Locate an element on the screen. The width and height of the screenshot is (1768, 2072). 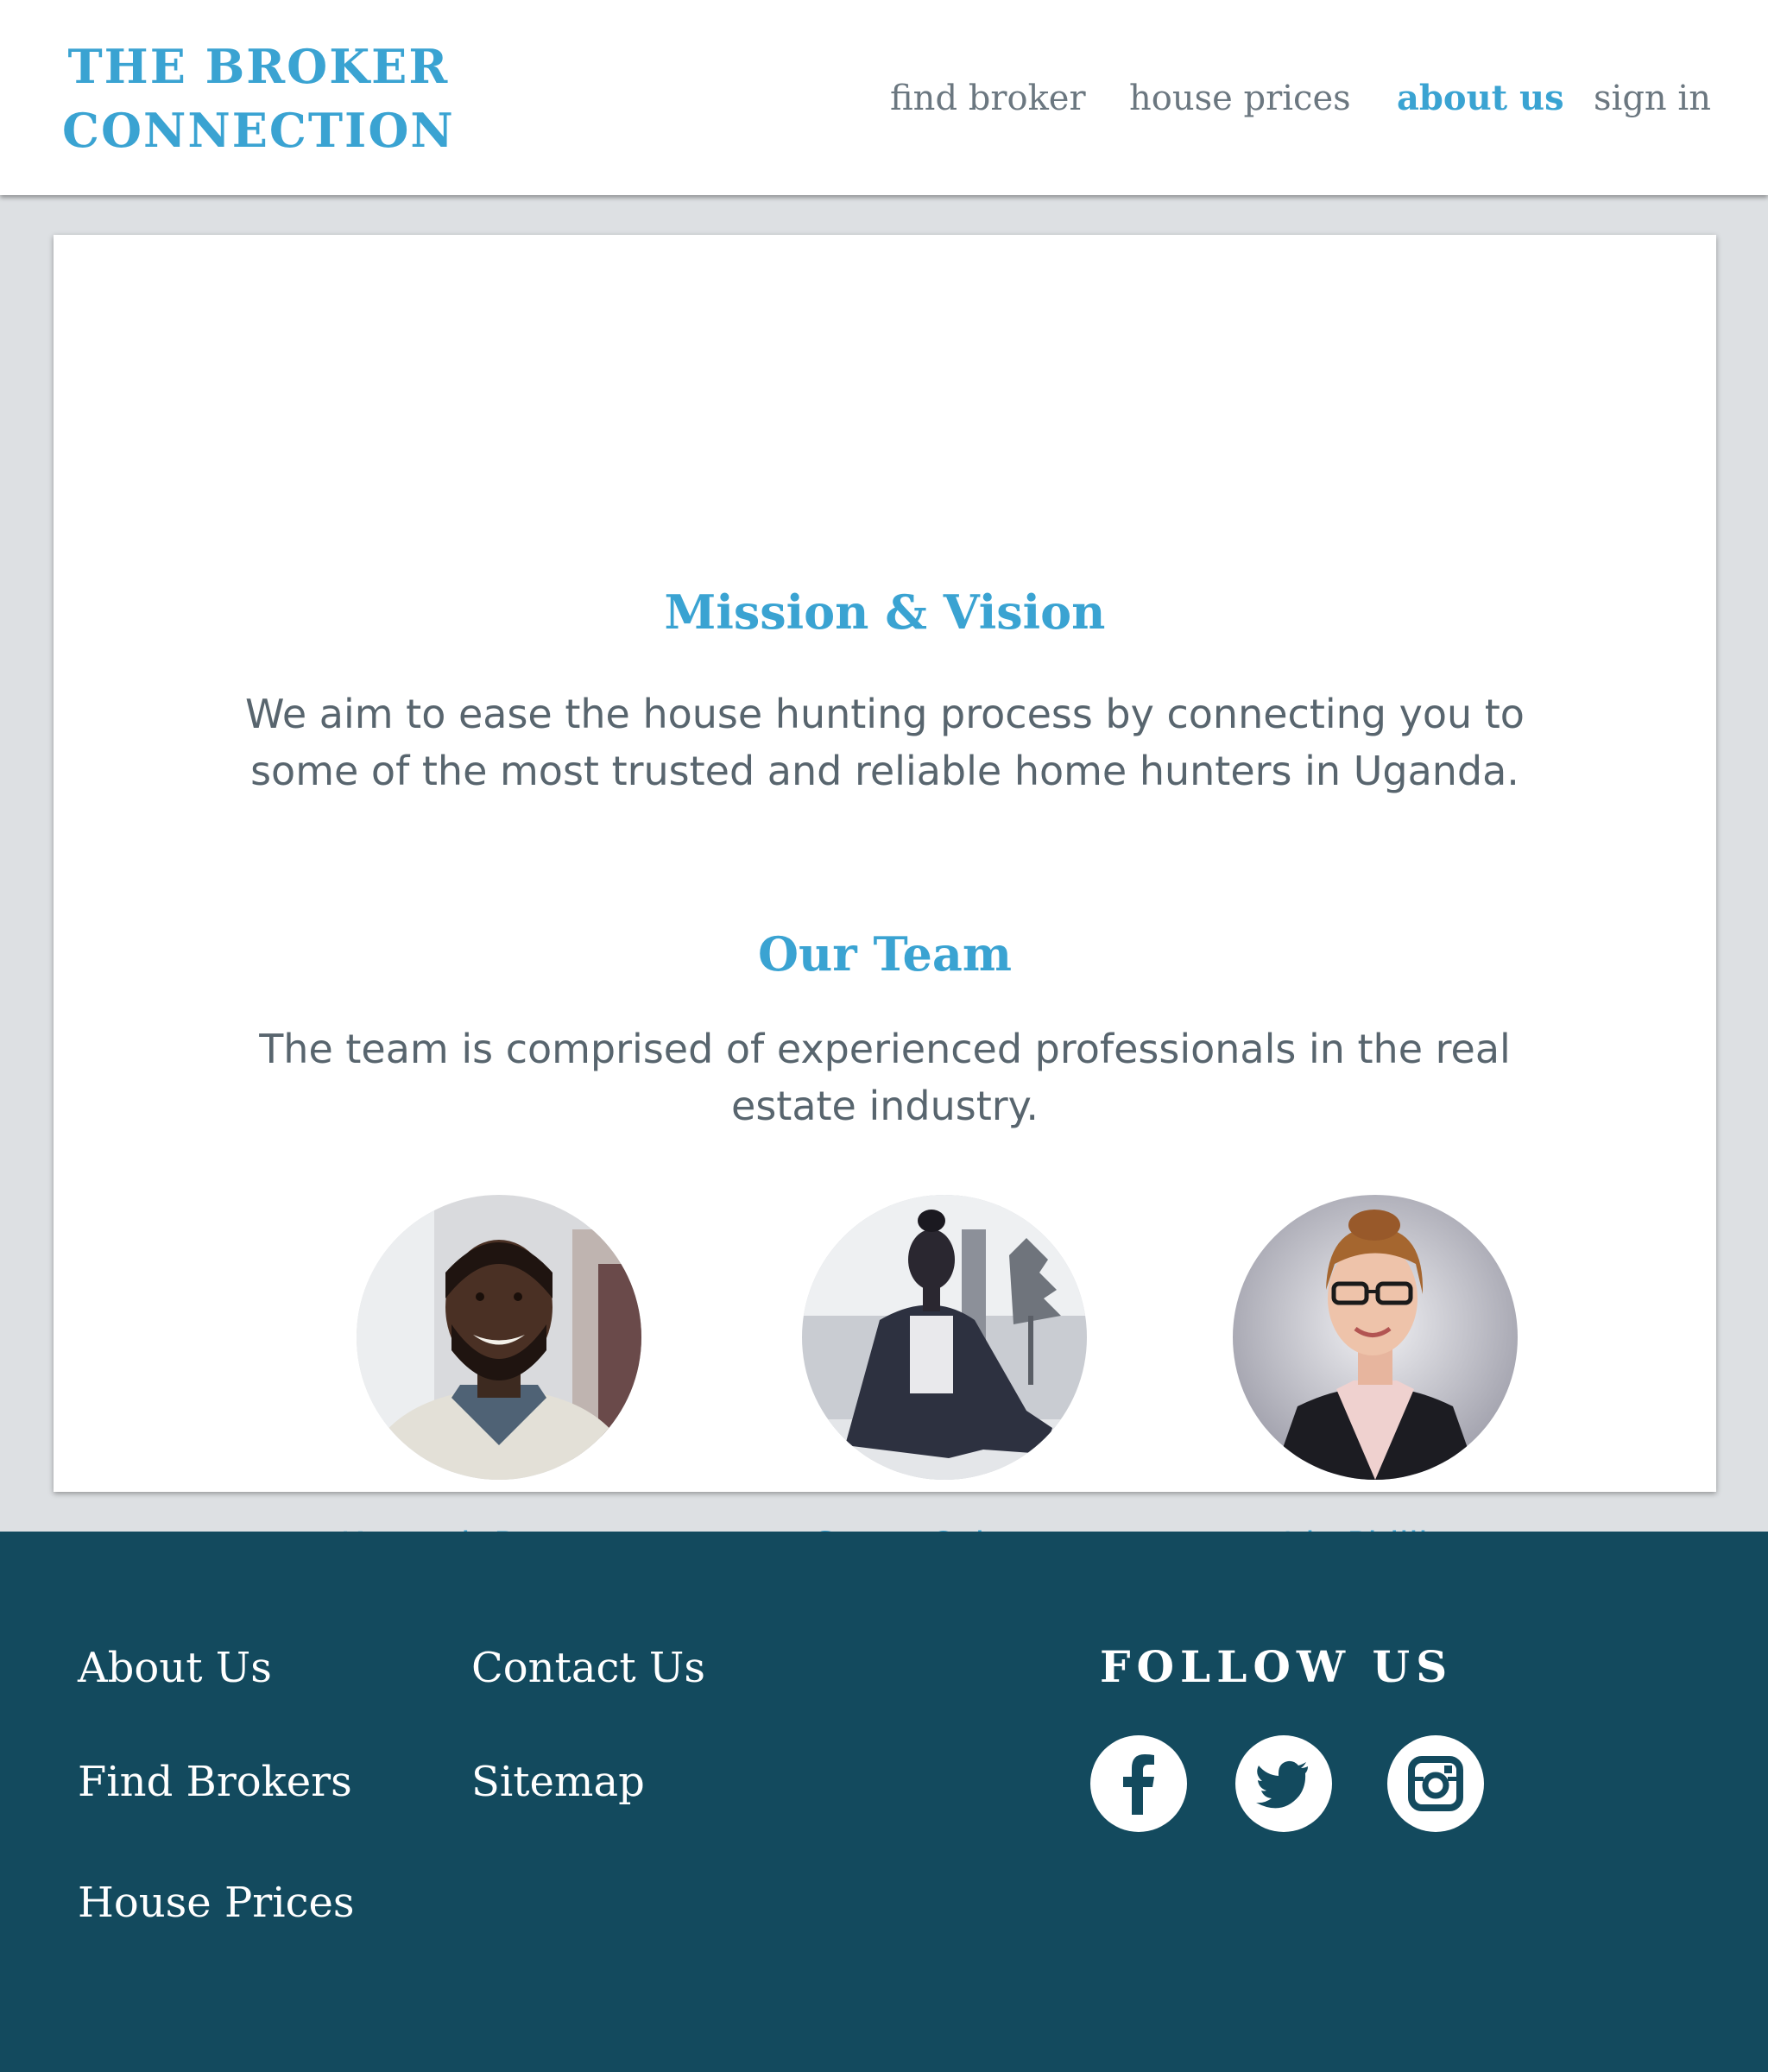
follow-us-title: FOLLOW US is located at coordinates (1277, 1666).